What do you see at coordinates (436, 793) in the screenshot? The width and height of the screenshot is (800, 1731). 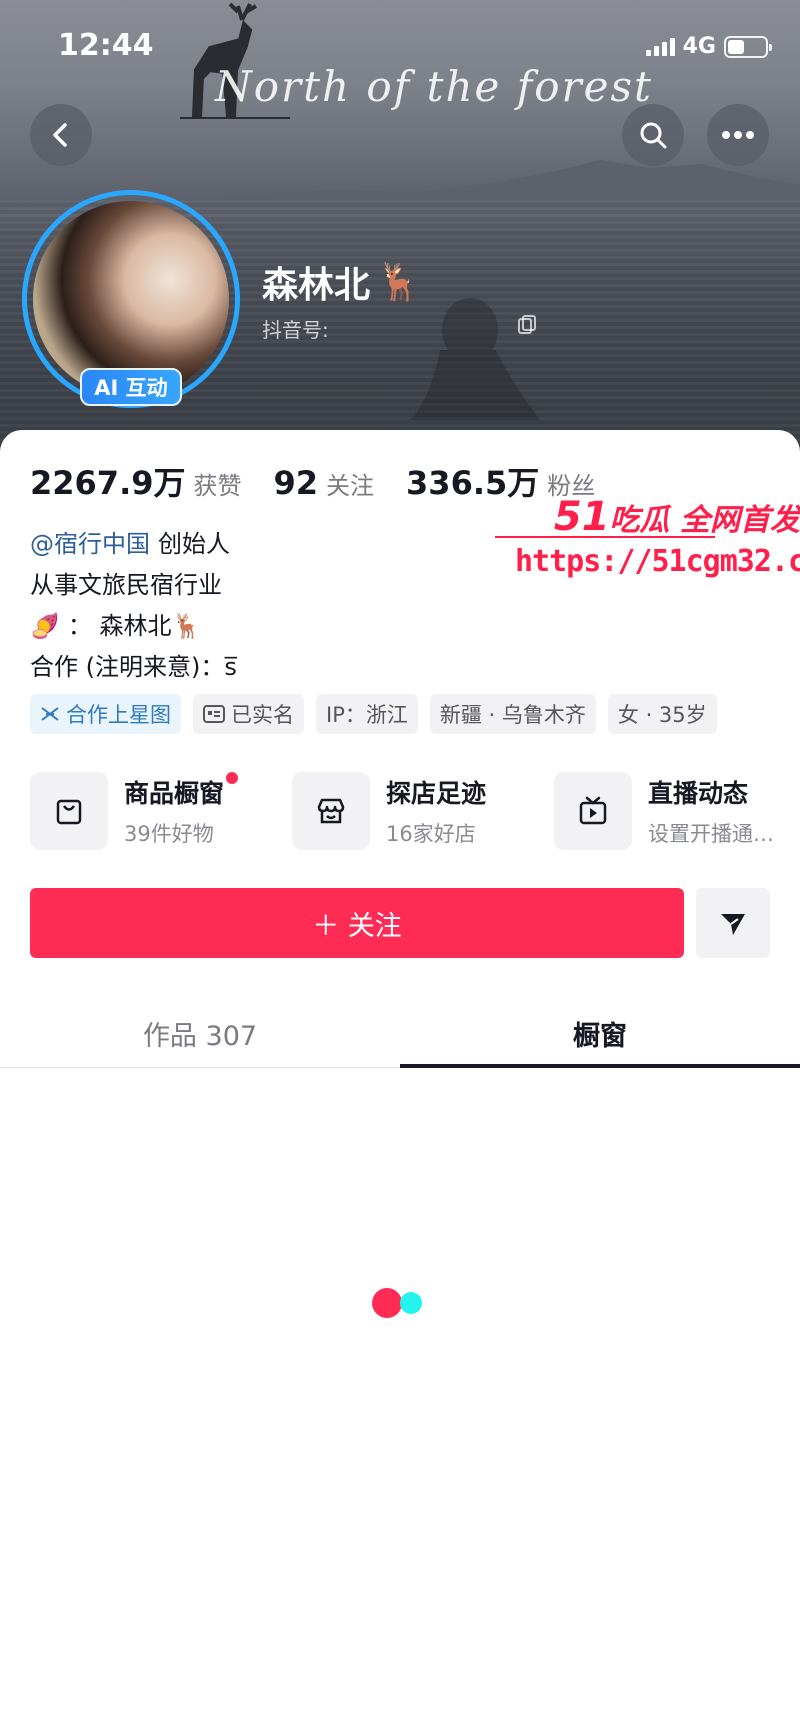 I see `shortcut-title: 探店足迹` at bounding box center [436, 793].